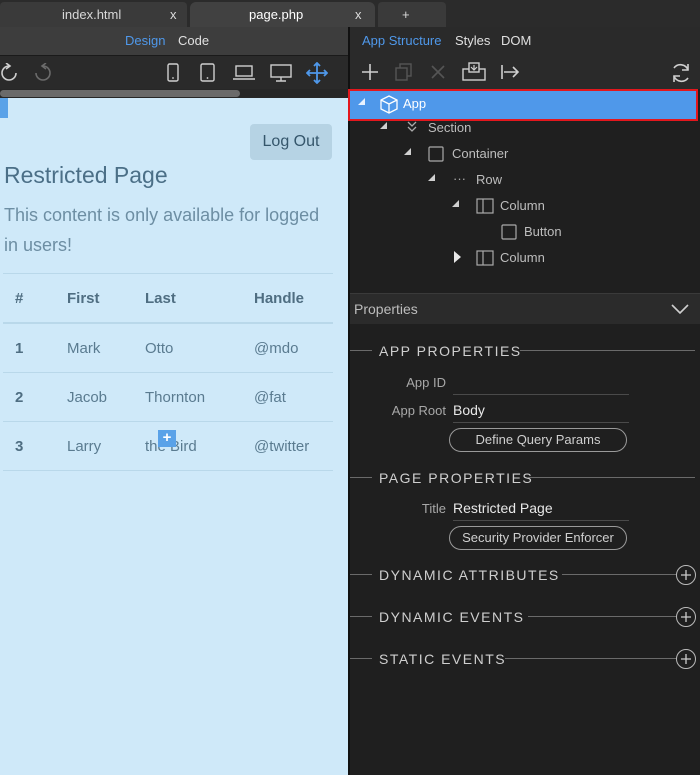 The height and width of the screenshot is (775, 700). Describe the element at coordinates (412, 126) in the screenshot. I see `double-chevron-icon` at that location.